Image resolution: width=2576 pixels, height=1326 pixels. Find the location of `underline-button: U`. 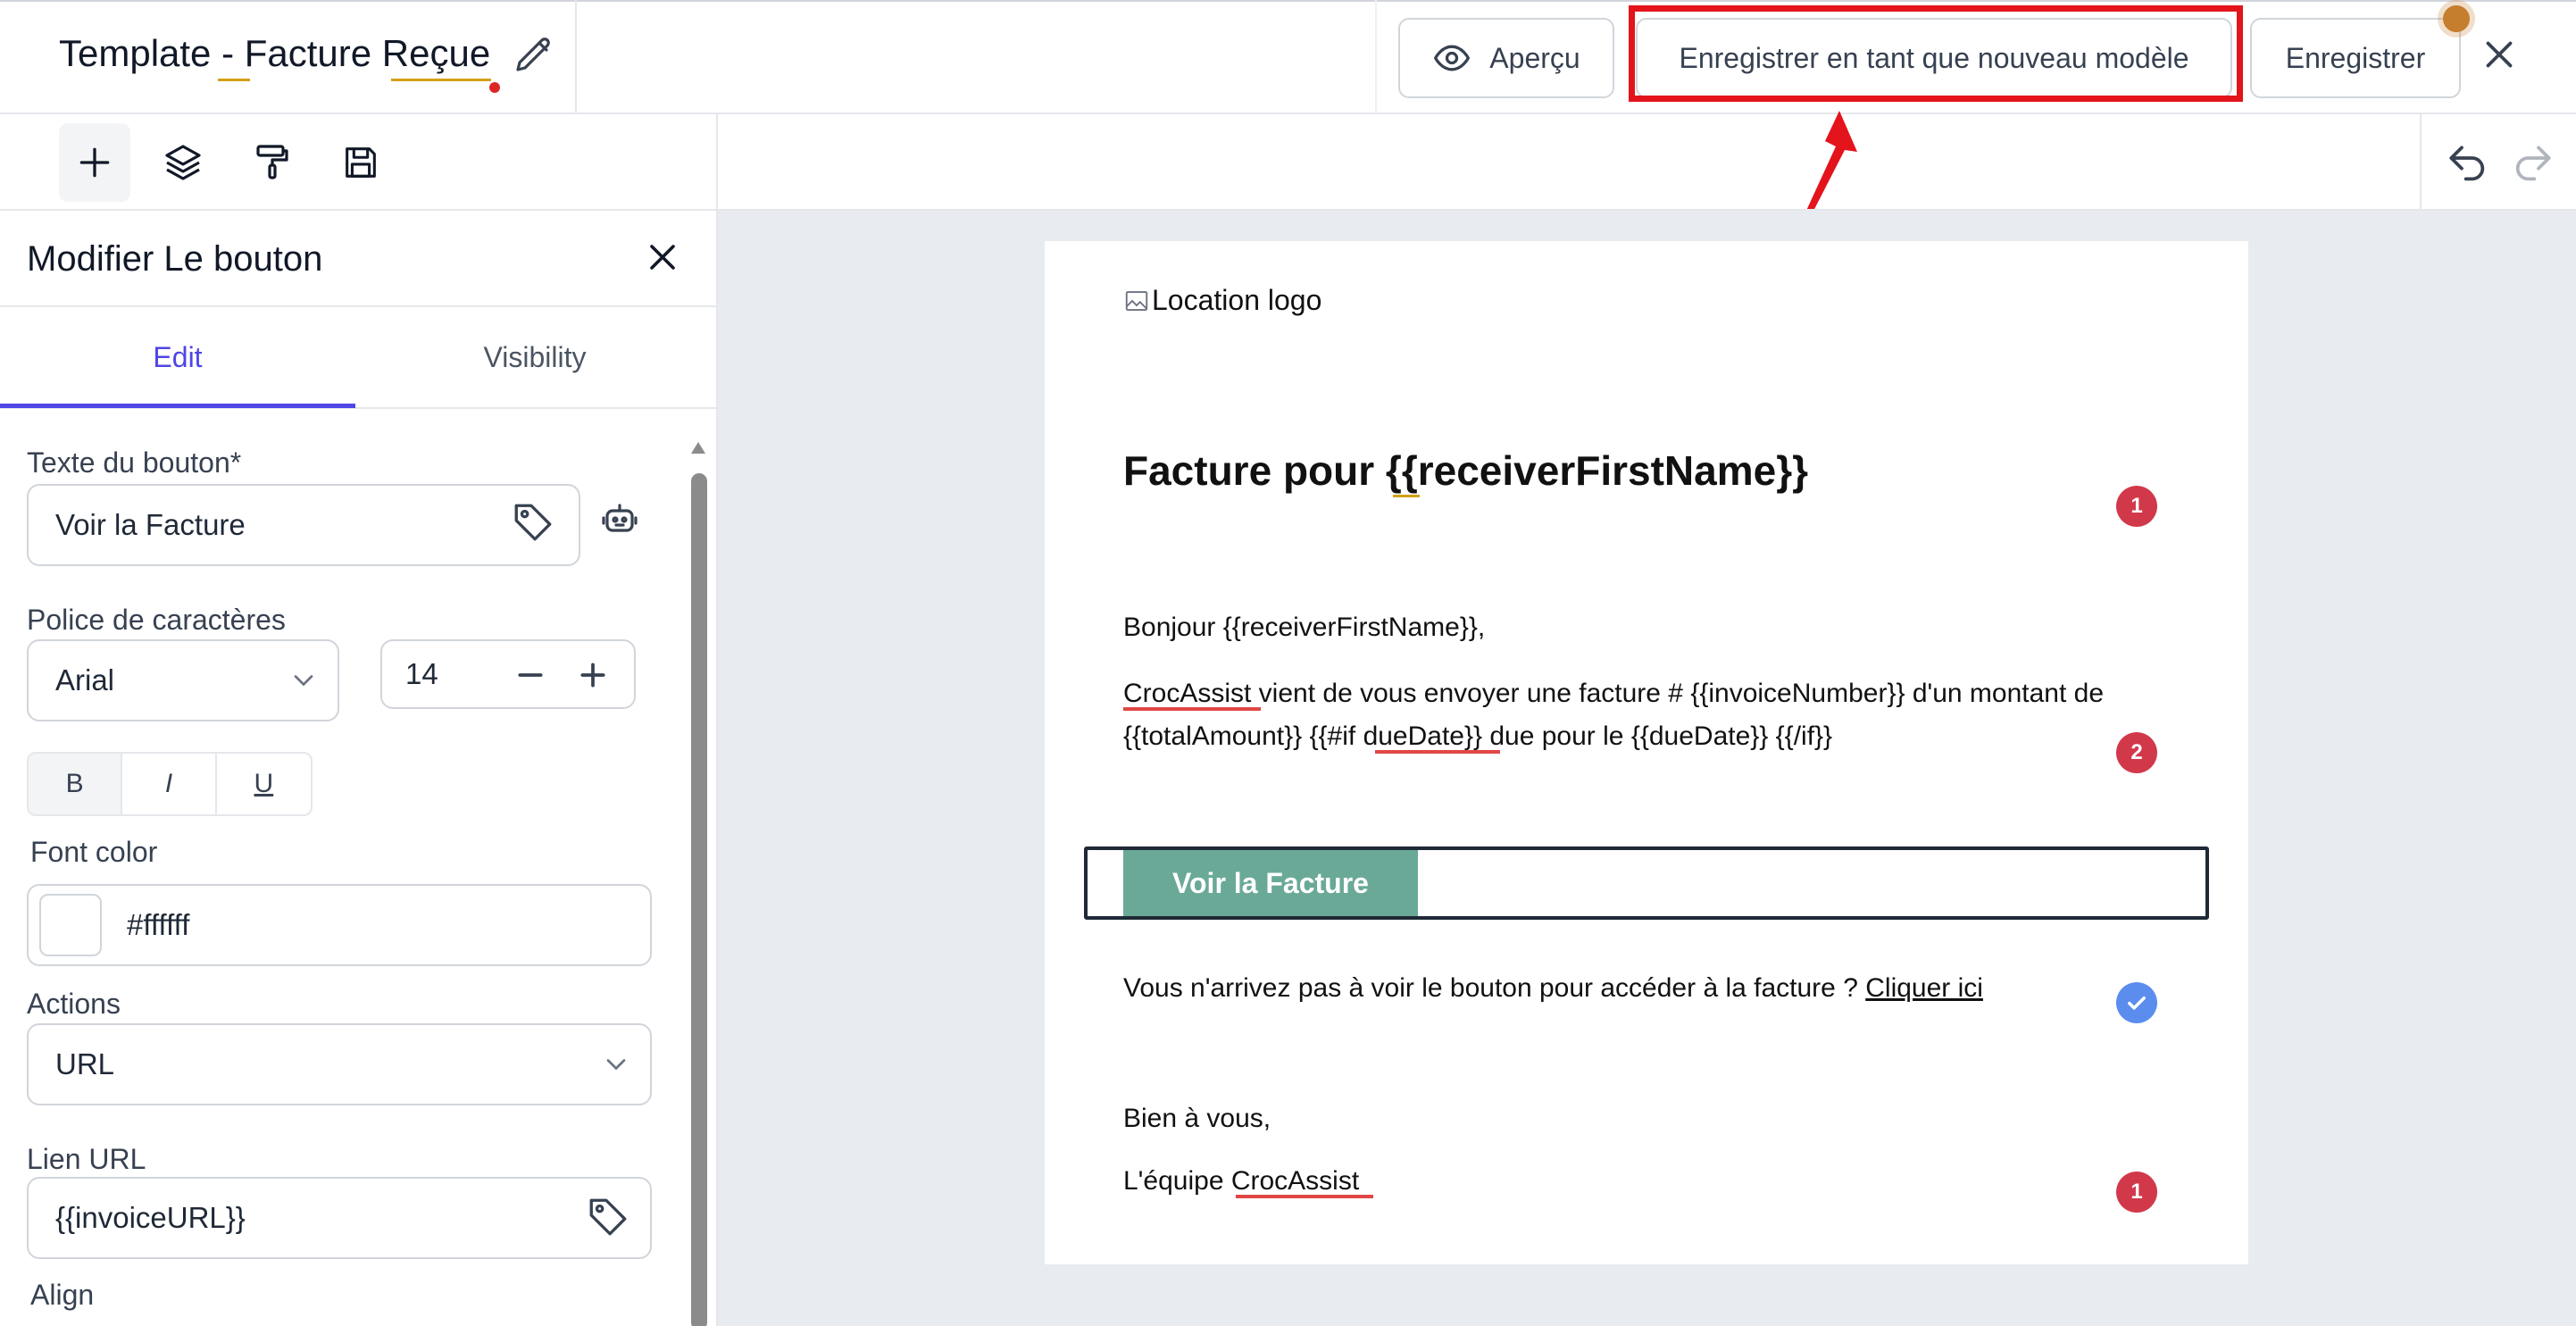

underline-button: U is located at coordinates (264, 784).